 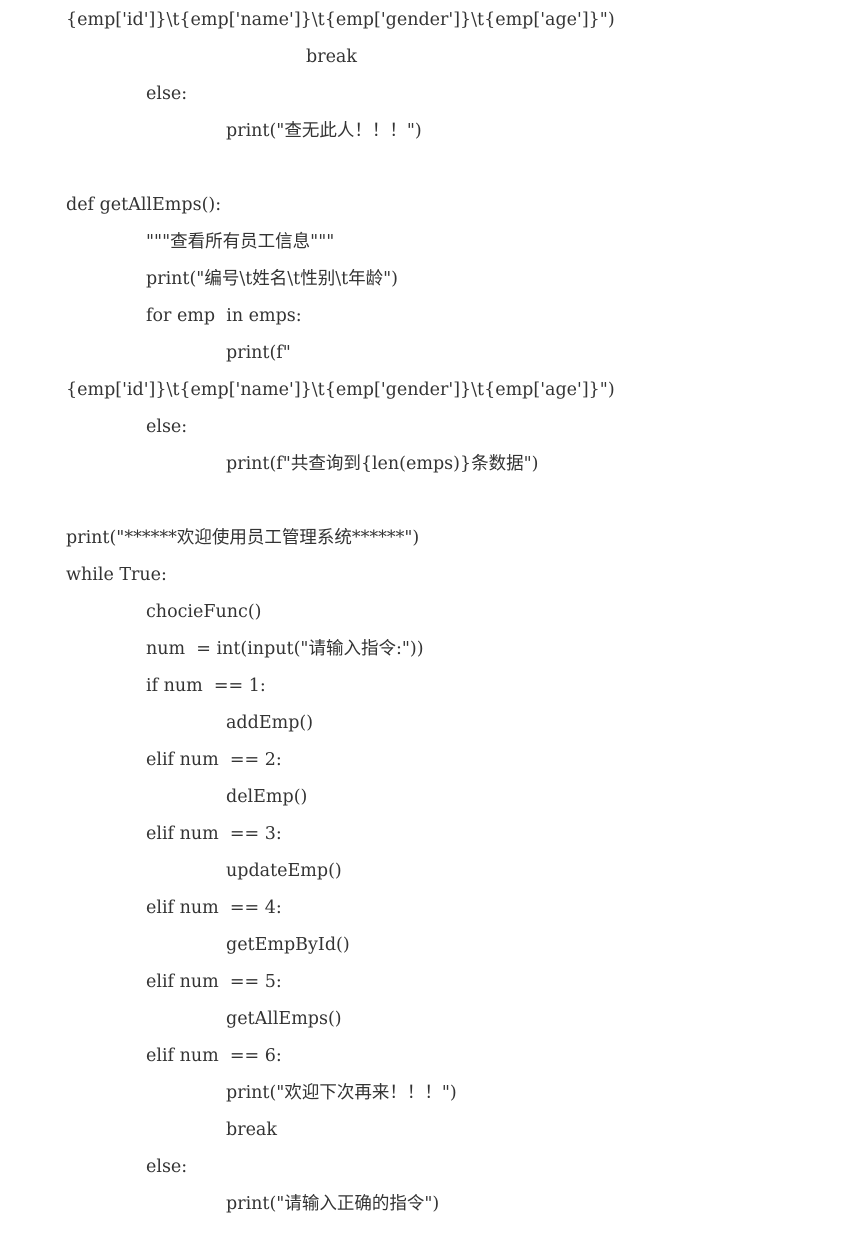 What do you see at coordinates (116, 575) in the screenshot?
I see `code-line: while True:` at bounding box center [116, 575].